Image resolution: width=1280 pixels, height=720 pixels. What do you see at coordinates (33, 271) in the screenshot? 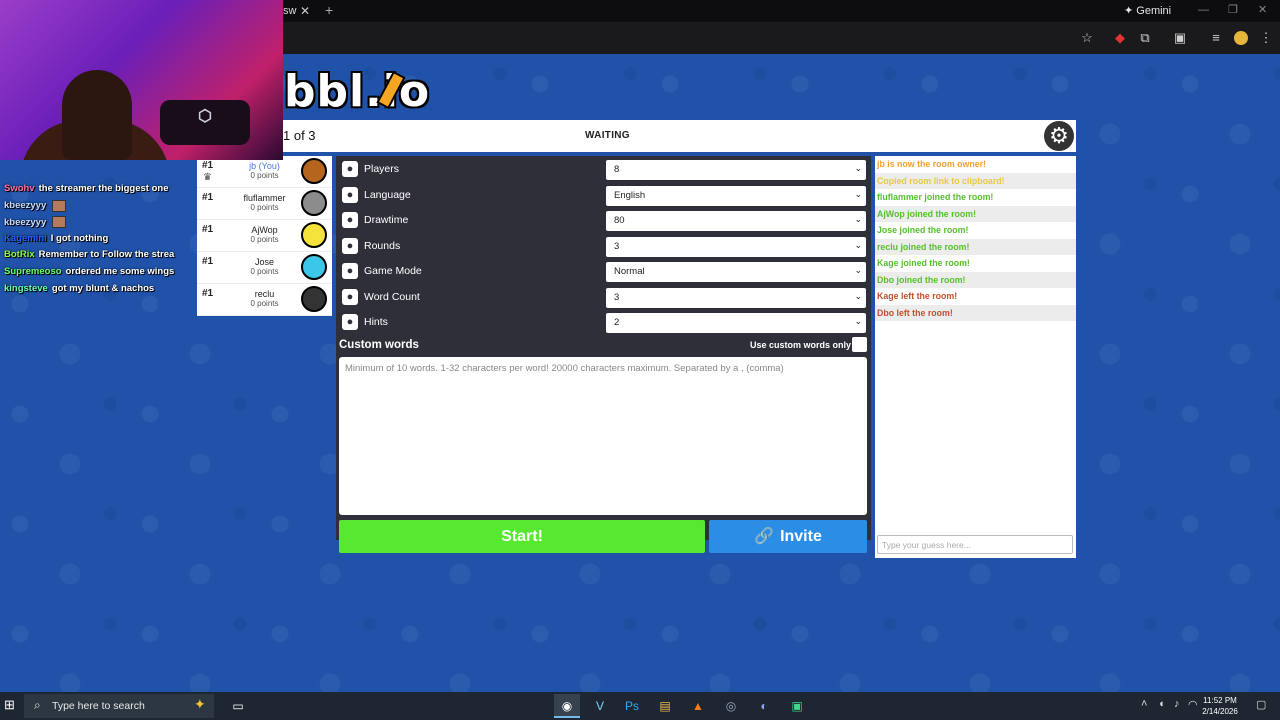
I see `stream-chat-user: Supremeoso` at bounding box center [33, 271].